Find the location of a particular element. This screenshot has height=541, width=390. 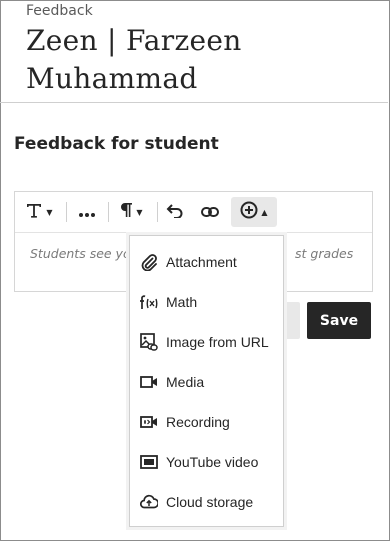

save-button: Save is located at coordinates (339, 320).